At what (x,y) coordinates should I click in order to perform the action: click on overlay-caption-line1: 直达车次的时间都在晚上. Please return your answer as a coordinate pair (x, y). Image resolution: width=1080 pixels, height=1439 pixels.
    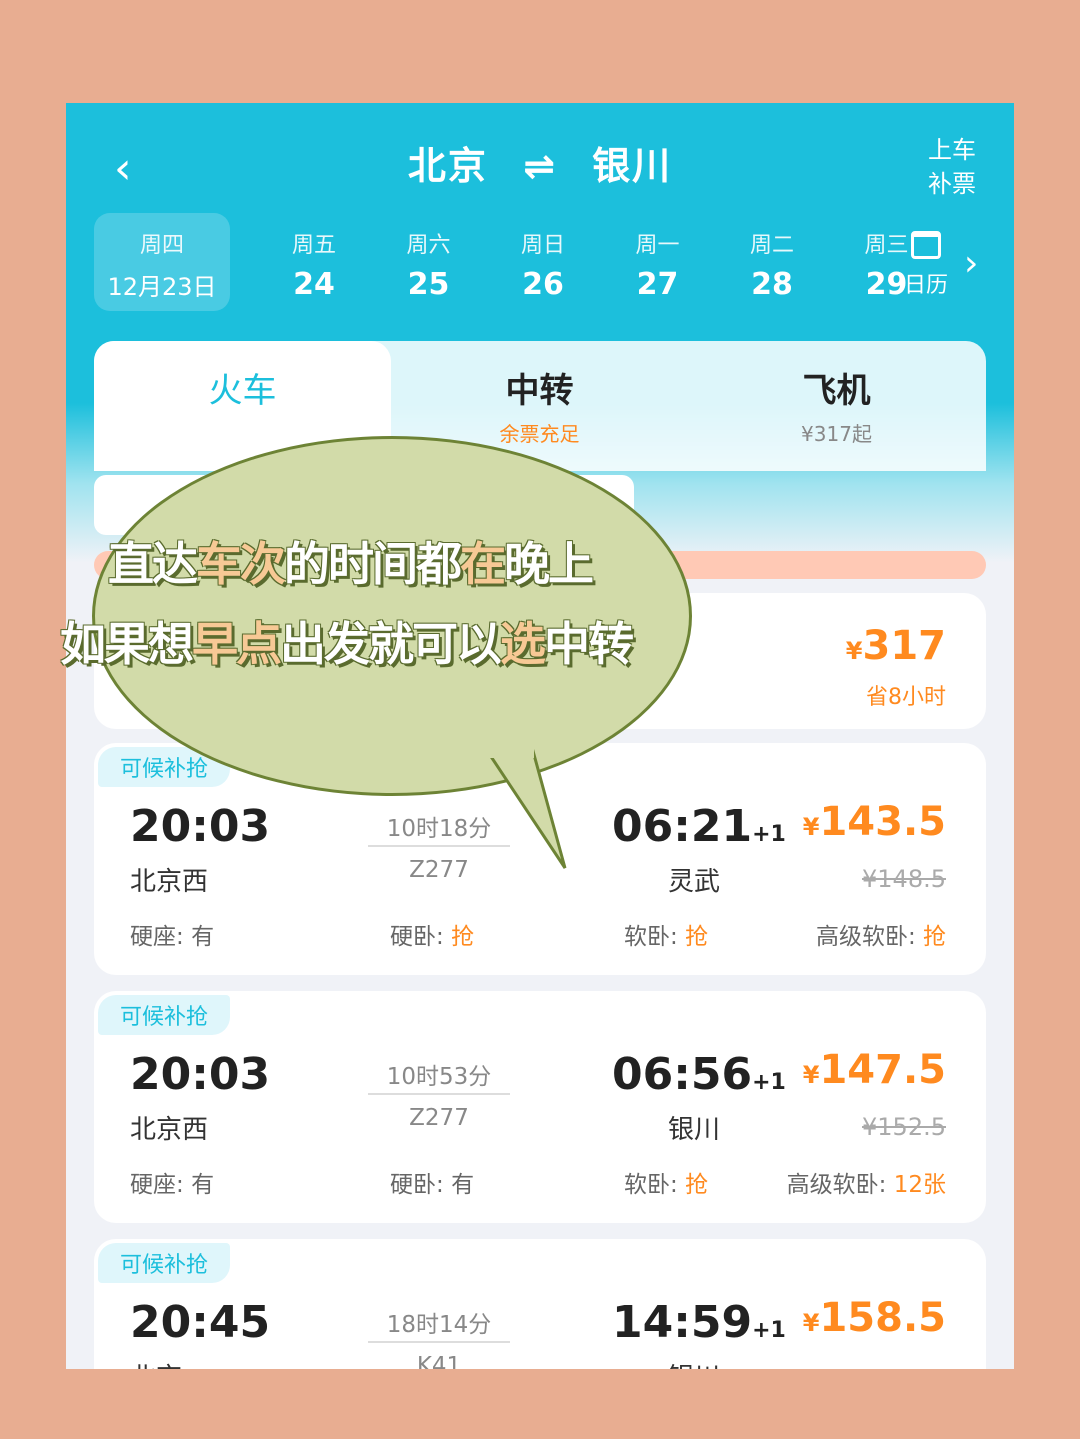
    Looking at the image, I should click on (351, 561).